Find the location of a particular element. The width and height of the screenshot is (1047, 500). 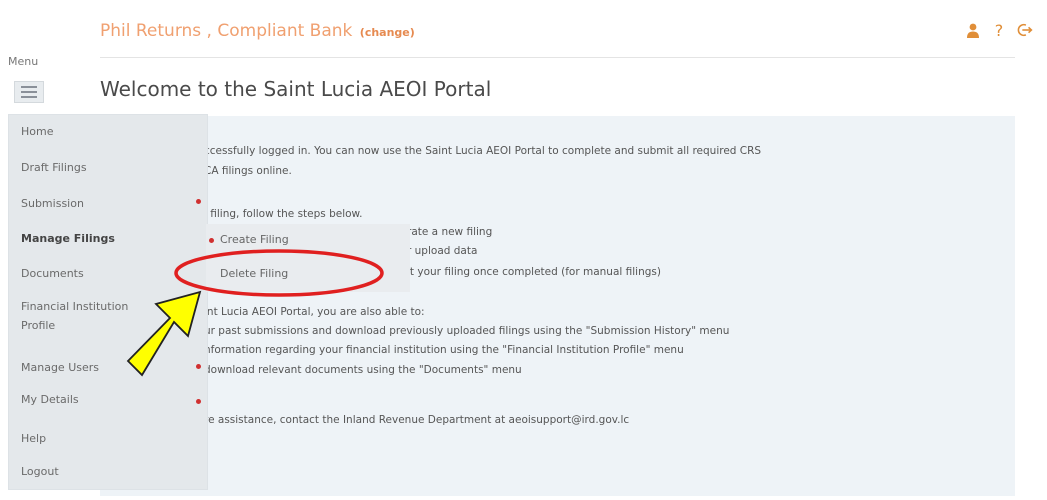

submenu-dot is located at coordinates (211, 240).